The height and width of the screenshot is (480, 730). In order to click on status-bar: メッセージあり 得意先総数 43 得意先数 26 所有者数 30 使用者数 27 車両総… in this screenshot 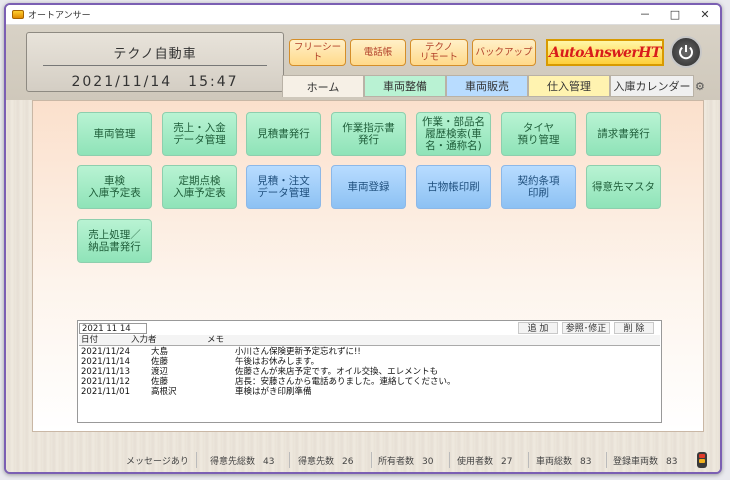, I will do `click(363, 460)`.